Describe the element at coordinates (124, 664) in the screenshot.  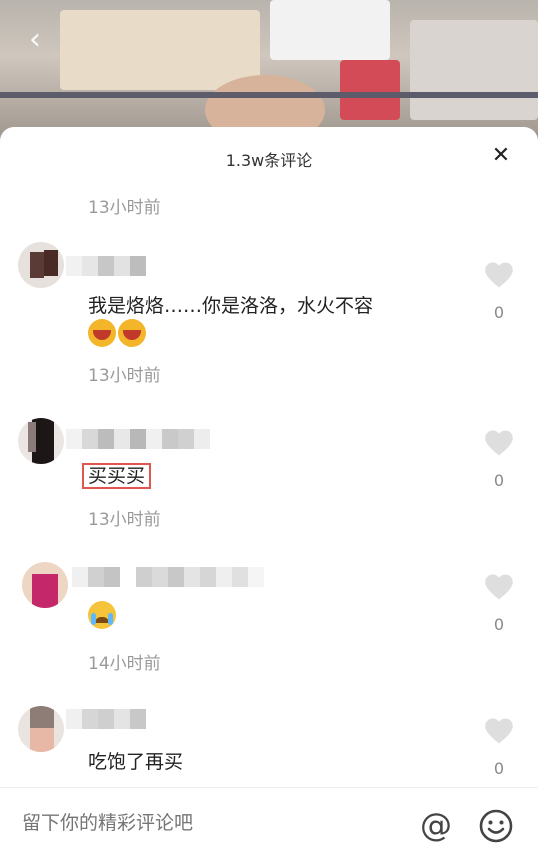
I see `comment-time: 14小时前` at that location.